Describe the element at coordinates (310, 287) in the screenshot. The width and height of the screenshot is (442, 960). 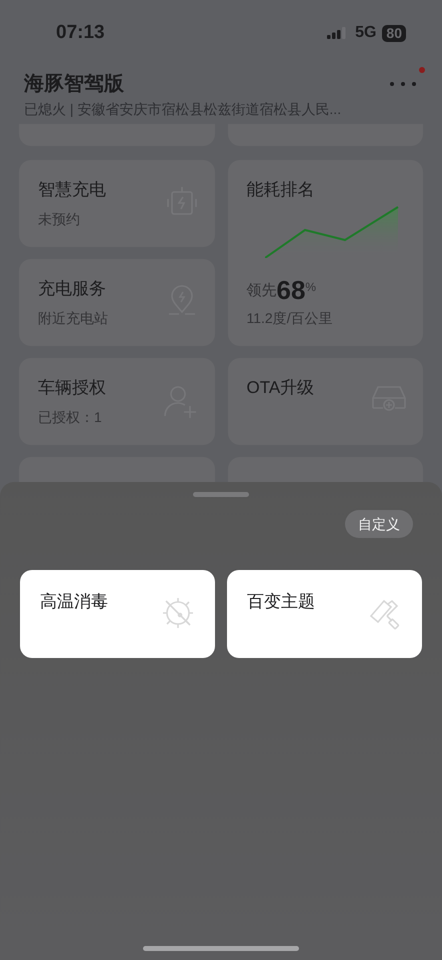
I see `percent-unit: %` at that location.